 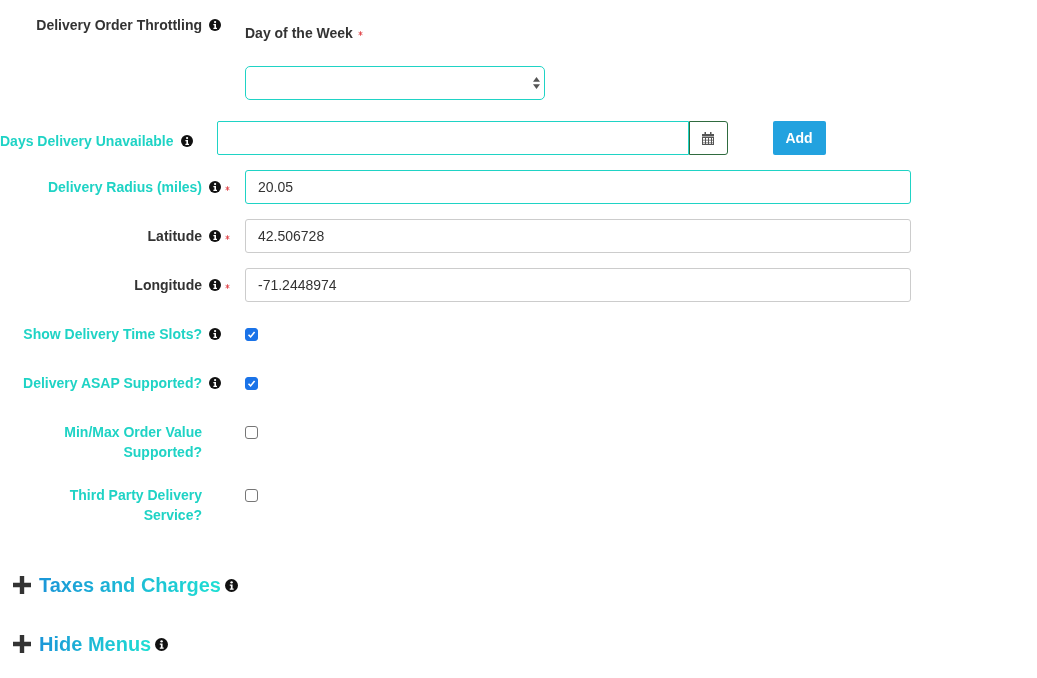 What do you see at coordinates (578, 285) in the screenshot?
I see `text-input-field: -71.2448974` at bounding box center [578, 285].